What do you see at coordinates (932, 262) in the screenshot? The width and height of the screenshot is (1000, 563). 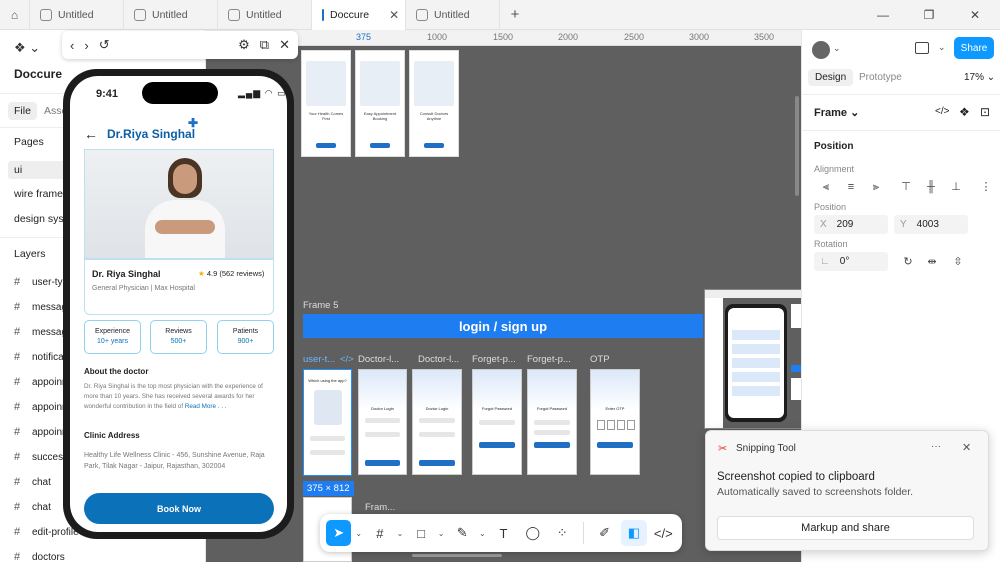 I see `flip-horizontal-icon: ⇹` at bounding box center [932, 262].